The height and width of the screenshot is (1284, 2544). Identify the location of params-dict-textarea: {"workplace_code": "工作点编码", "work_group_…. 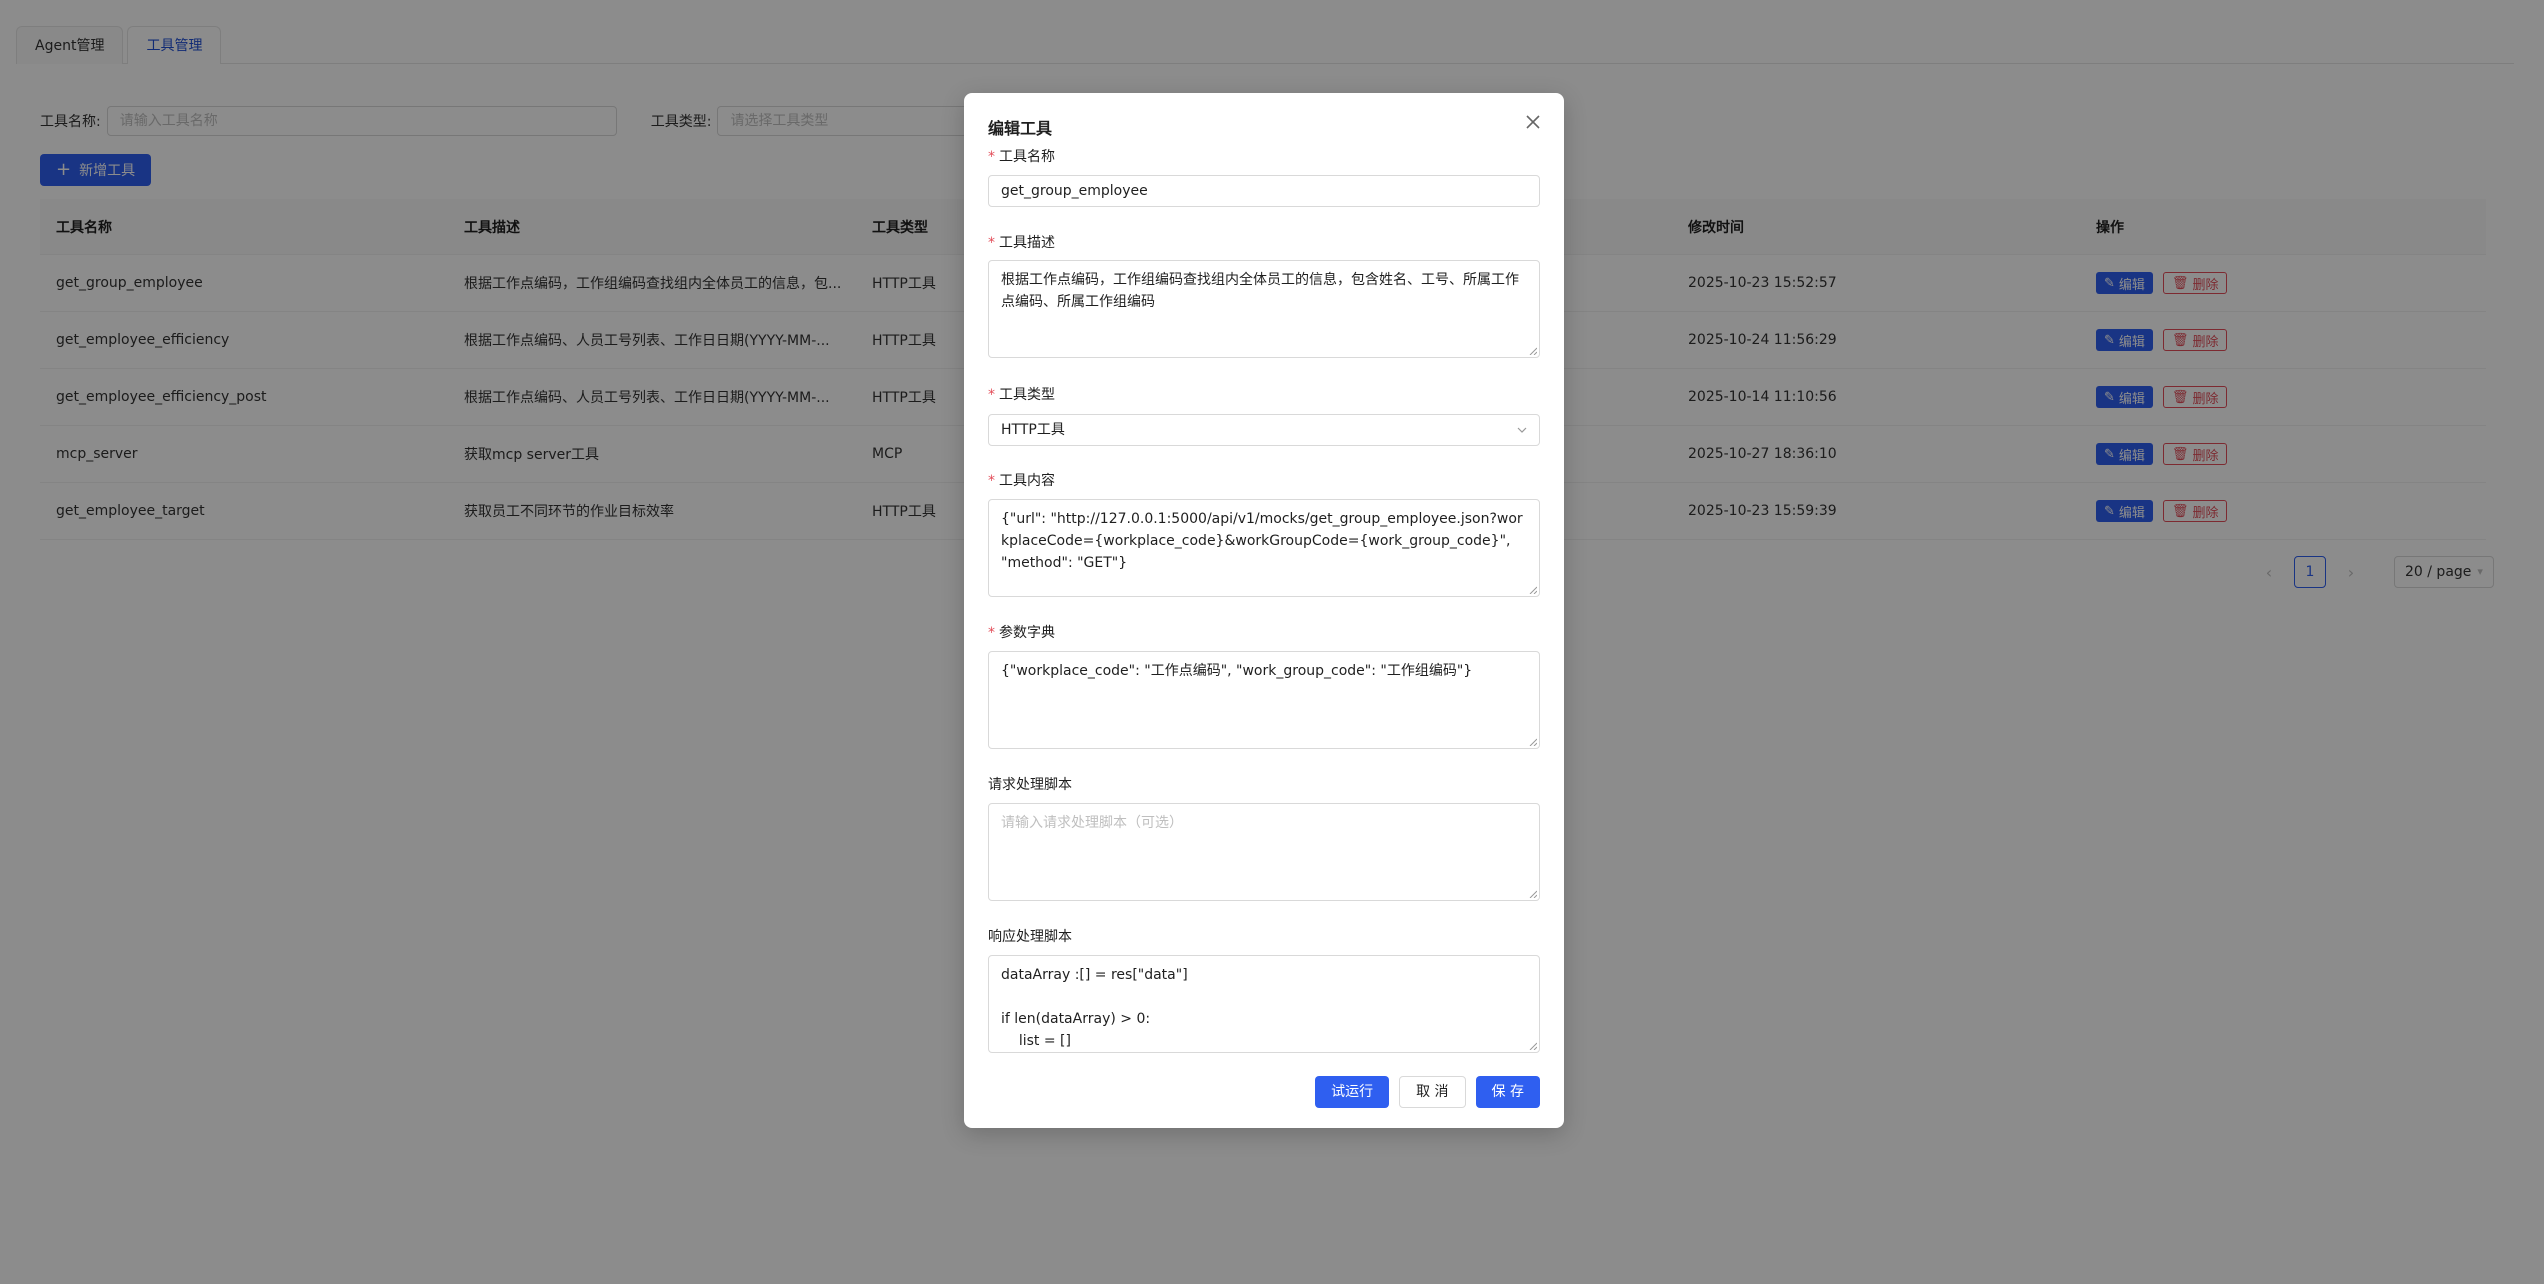
(1264, 700).